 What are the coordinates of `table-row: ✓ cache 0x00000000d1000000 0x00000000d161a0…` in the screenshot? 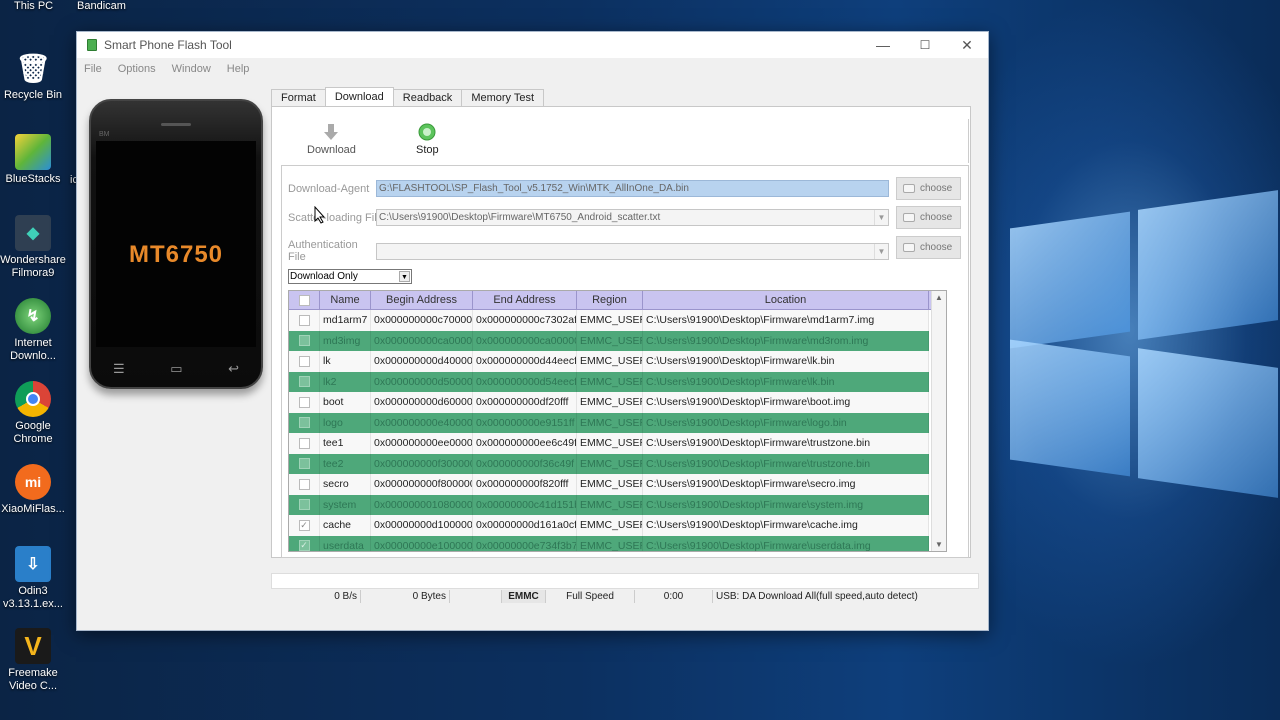 It's located at (617, 525).